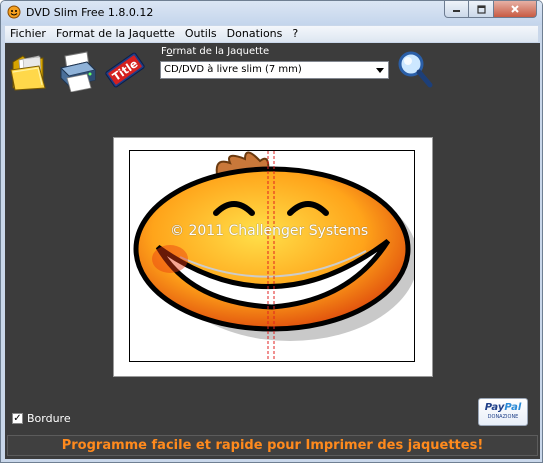  I want to click on dropdown-arrow, so click(380, 70).